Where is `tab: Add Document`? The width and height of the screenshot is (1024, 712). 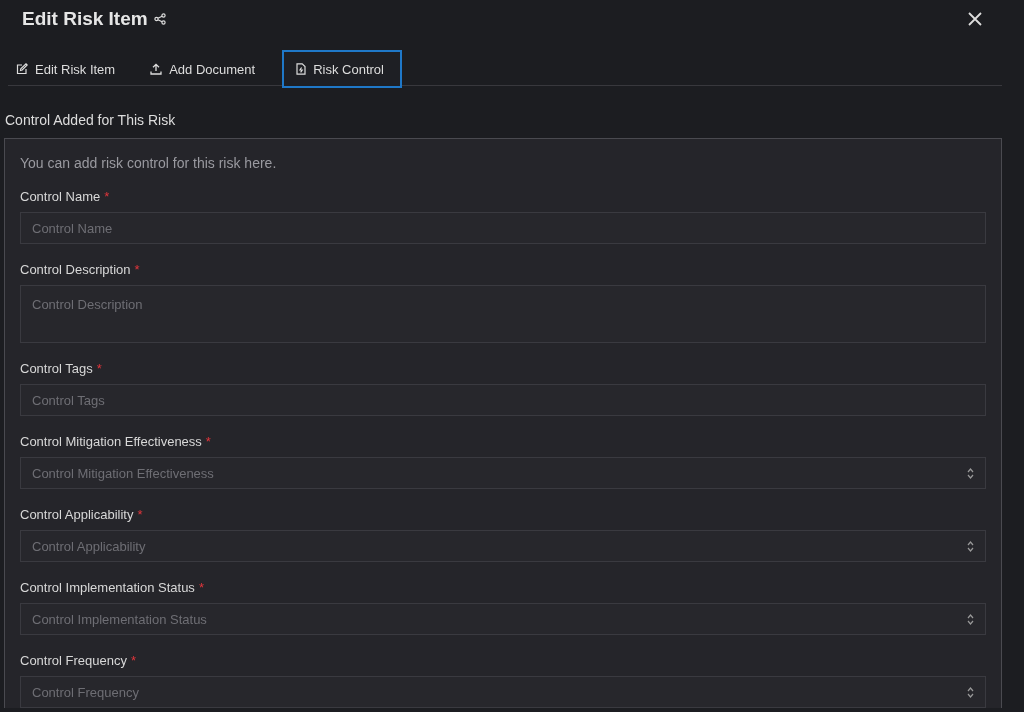
tab: Add Document is located at coordinates (205, 69).